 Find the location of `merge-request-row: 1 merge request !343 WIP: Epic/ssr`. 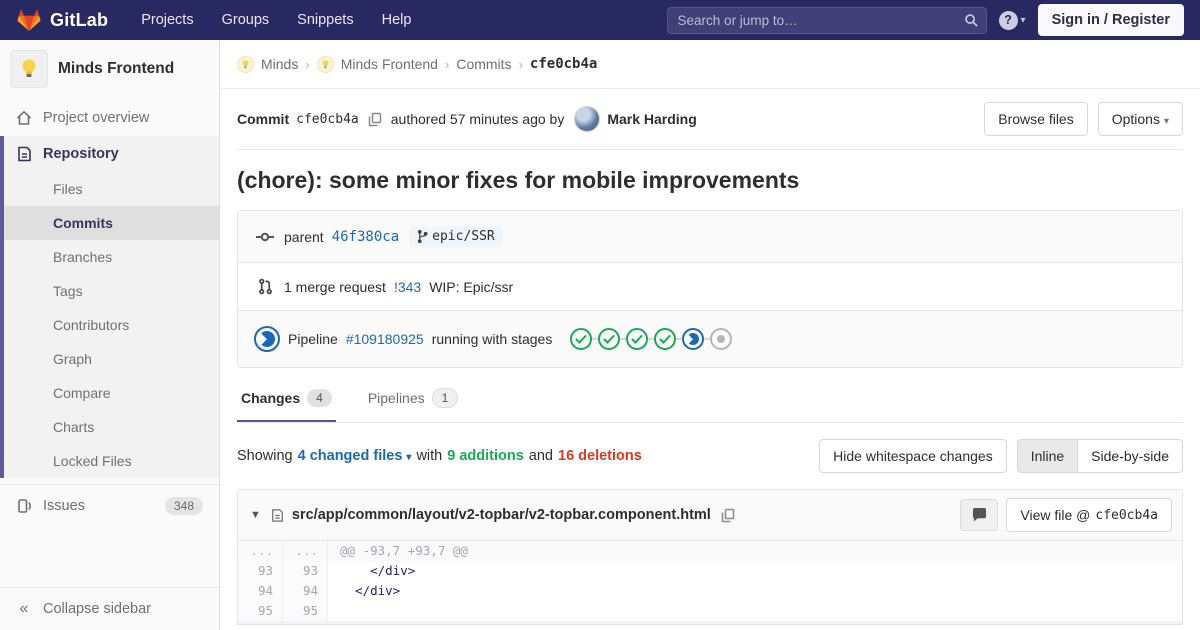

merge-request-row: 1 merge request !343 WIP: Epic/ssr is located at coordinates (710, 286).